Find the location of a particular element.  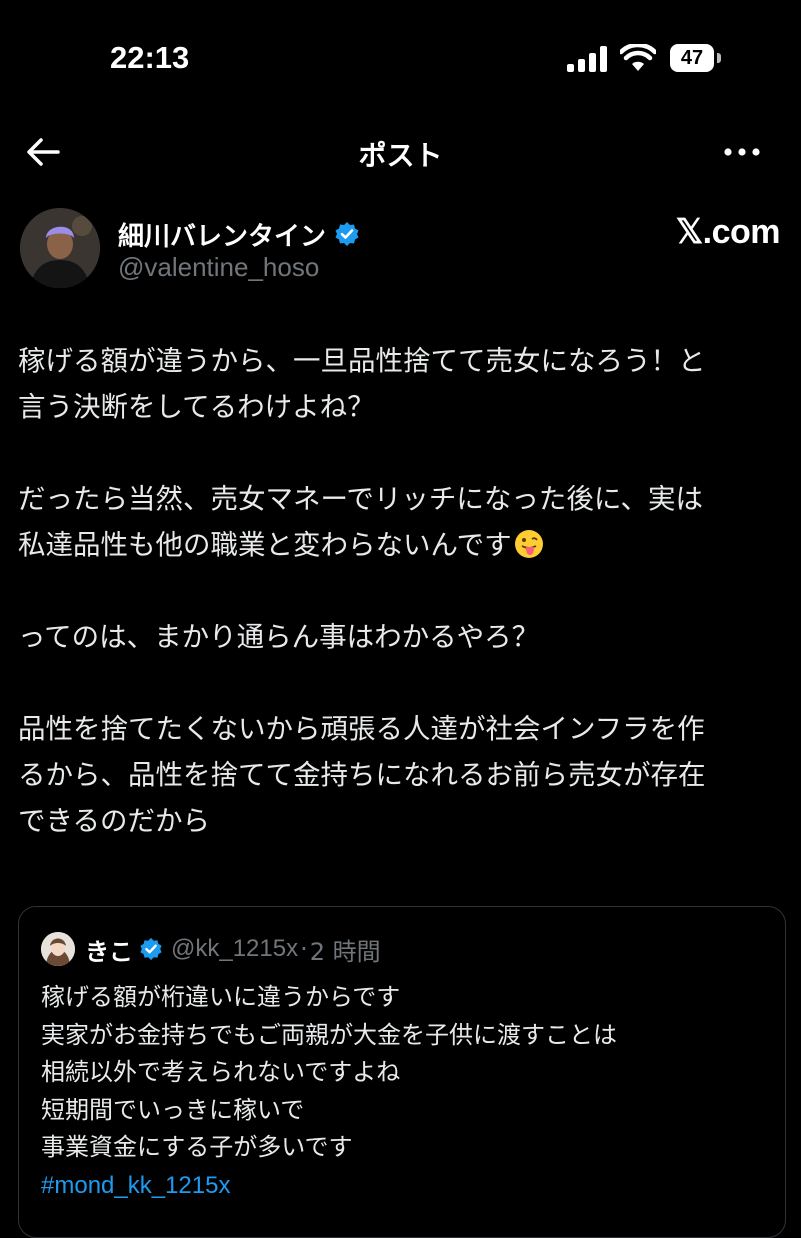

post-line: できるのだから is located at coordinates (114, 821).